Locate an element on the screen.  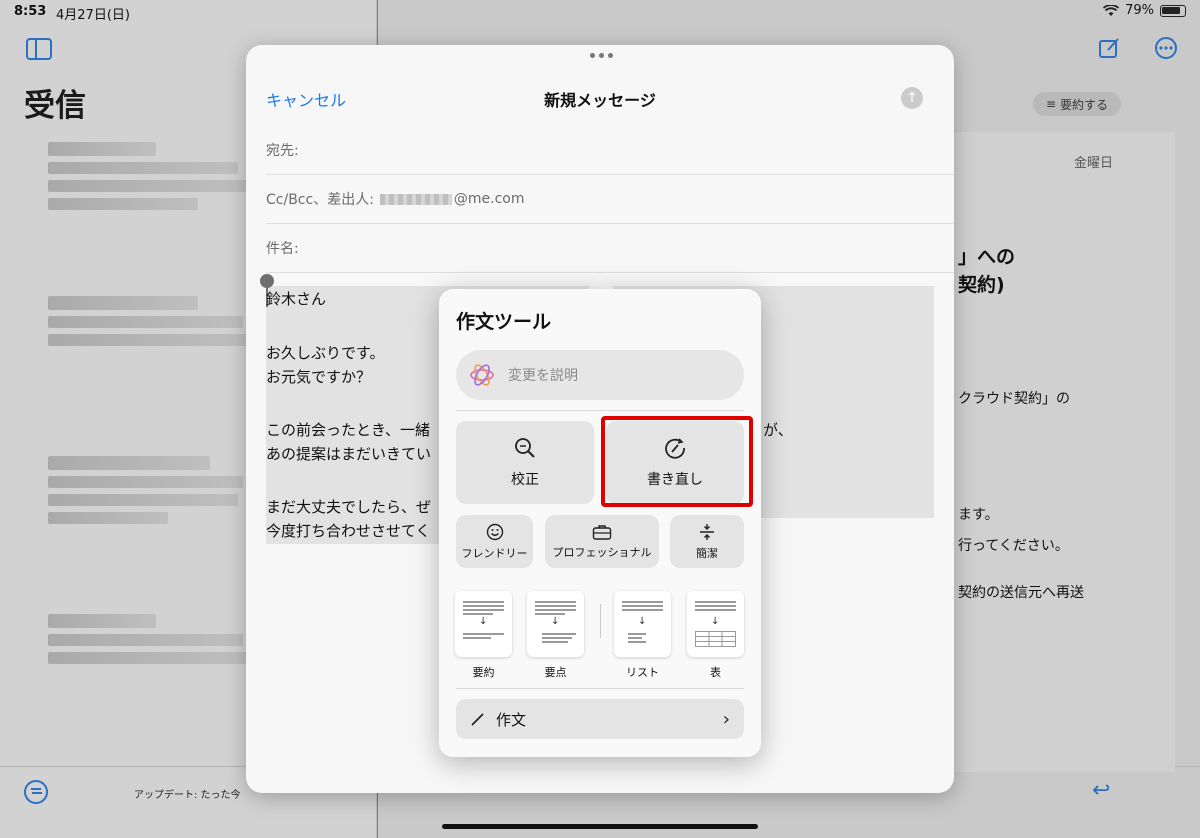
table-label: 表 is located at coordinates (715, 672).